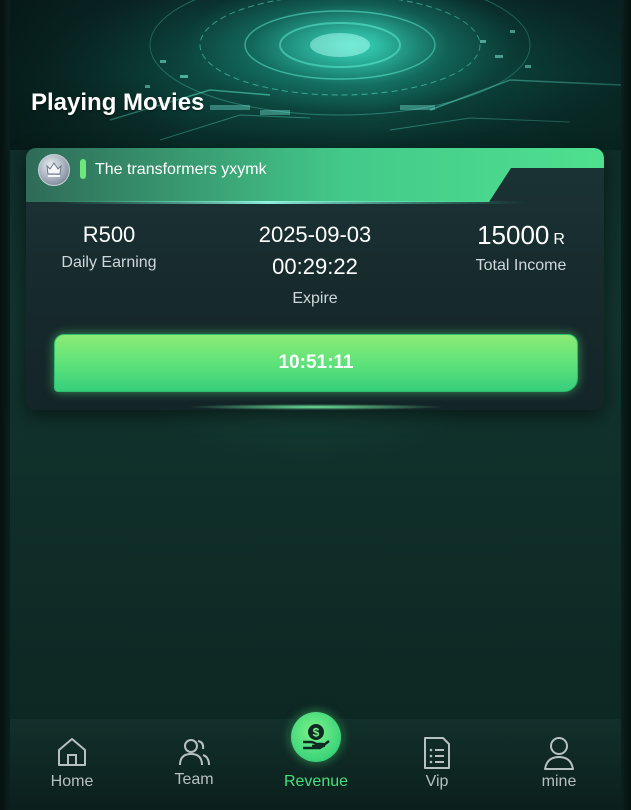 Image resolution: width=631 pixels, height=810 pixels. Describe the element at coordinates (54, 170) in the screenshot. I see `crown-shield-icon` at that location.